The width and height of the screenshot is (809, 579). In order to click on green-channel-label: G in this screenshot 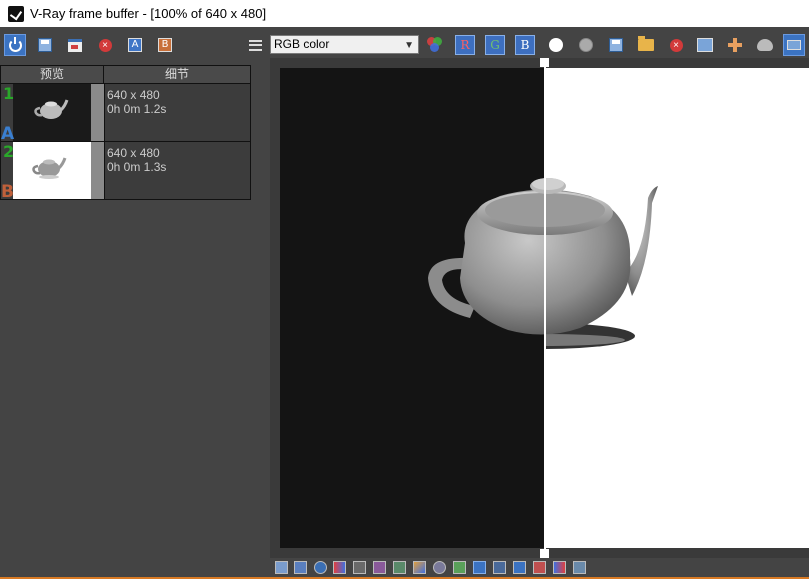, I will do `click(495, 45)`.